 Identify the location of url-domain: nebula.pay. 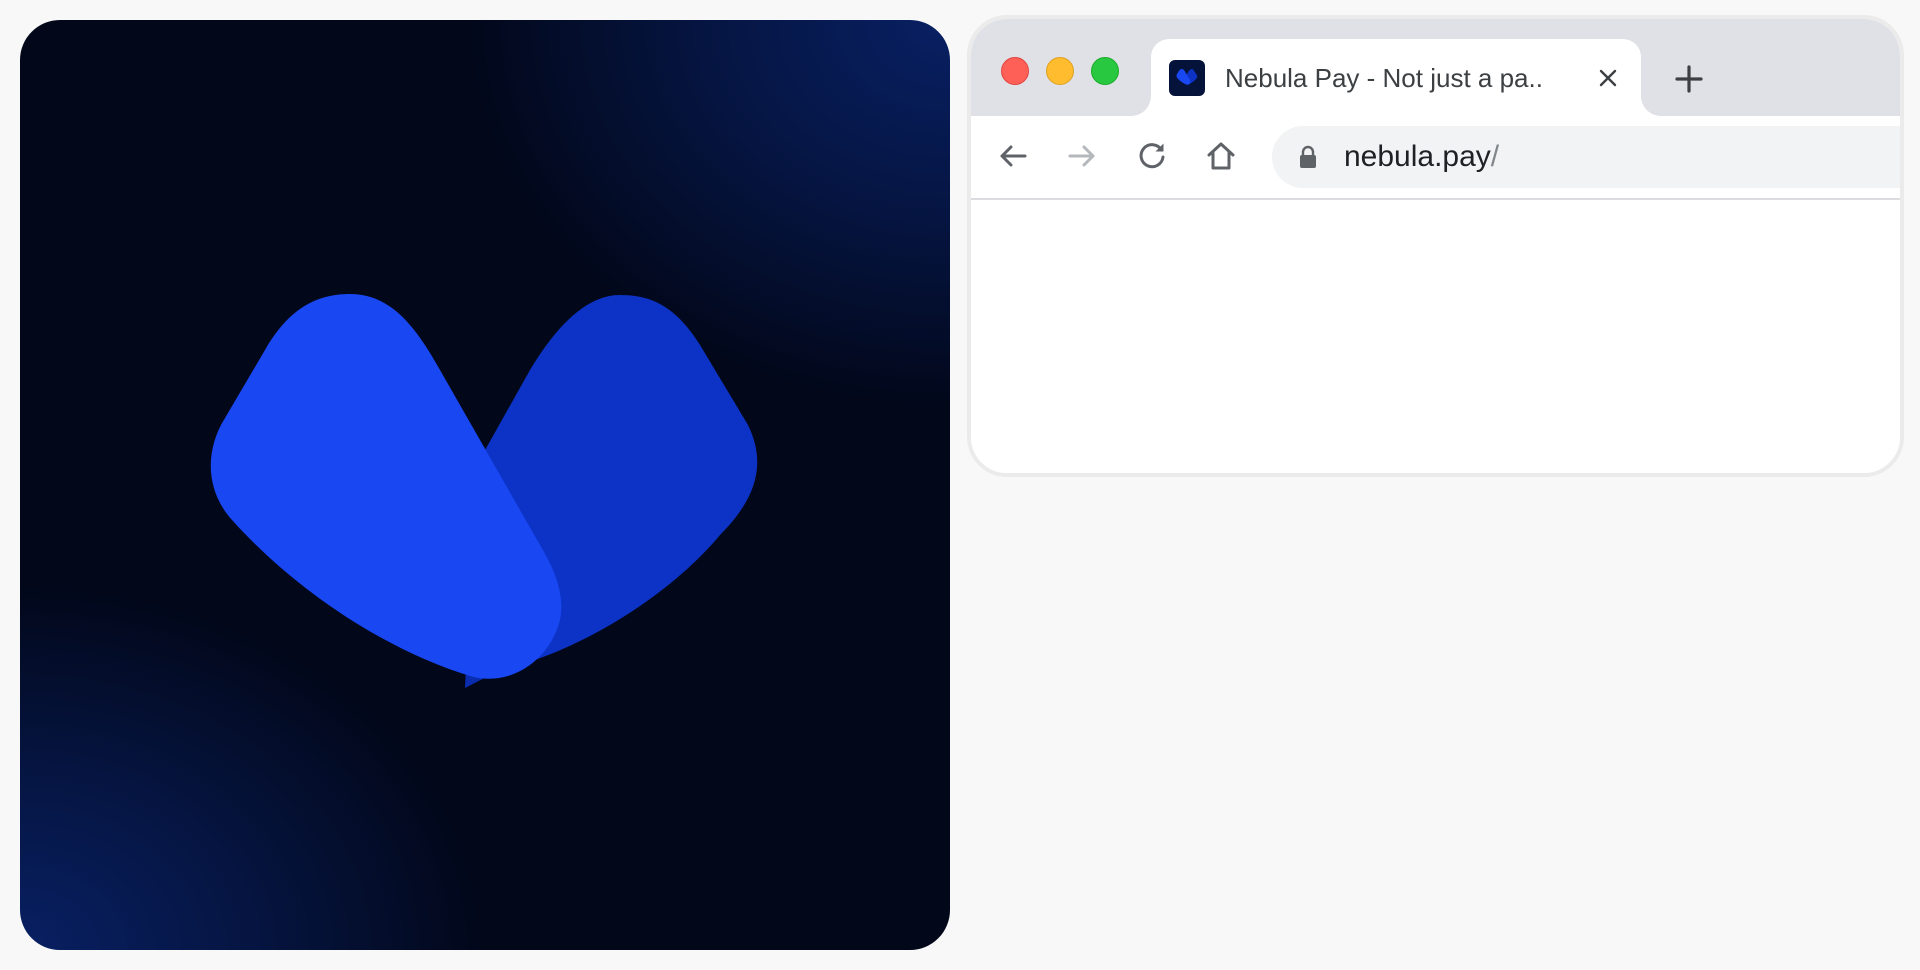
(1417, 156).